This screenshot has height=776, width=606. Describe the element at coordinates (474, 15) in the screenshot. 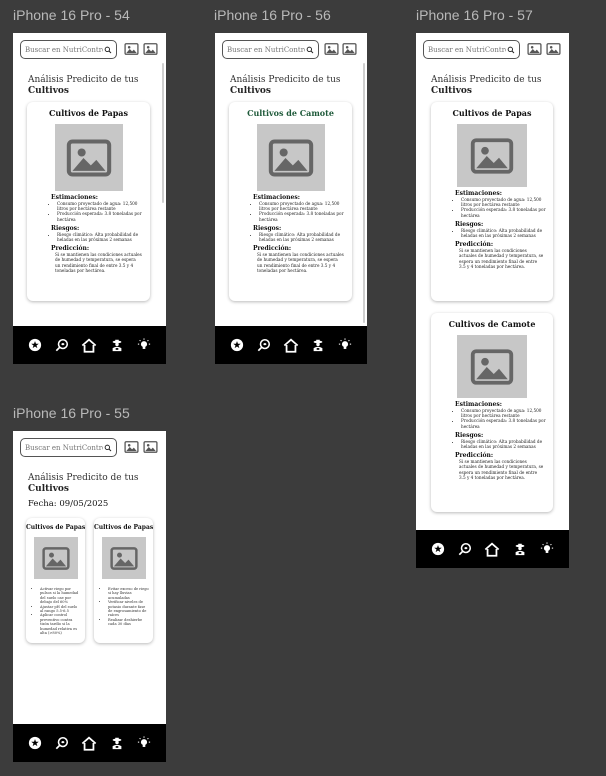

I see `frame-title-57: iPhone 16 Pro - 57` at that location.